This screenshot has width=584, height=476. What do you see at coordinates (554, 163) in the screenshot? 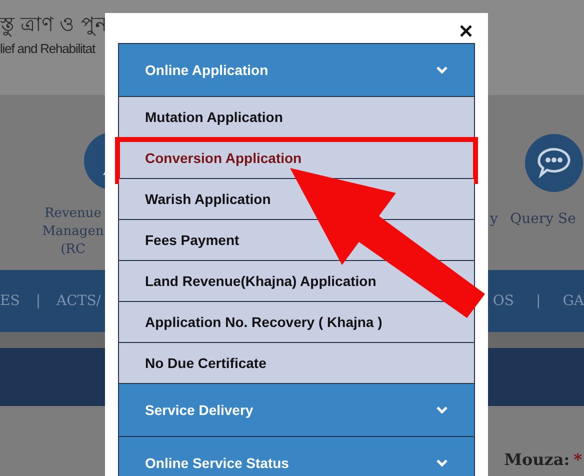
I see `chat-icon` at bounding box center [554, 163].